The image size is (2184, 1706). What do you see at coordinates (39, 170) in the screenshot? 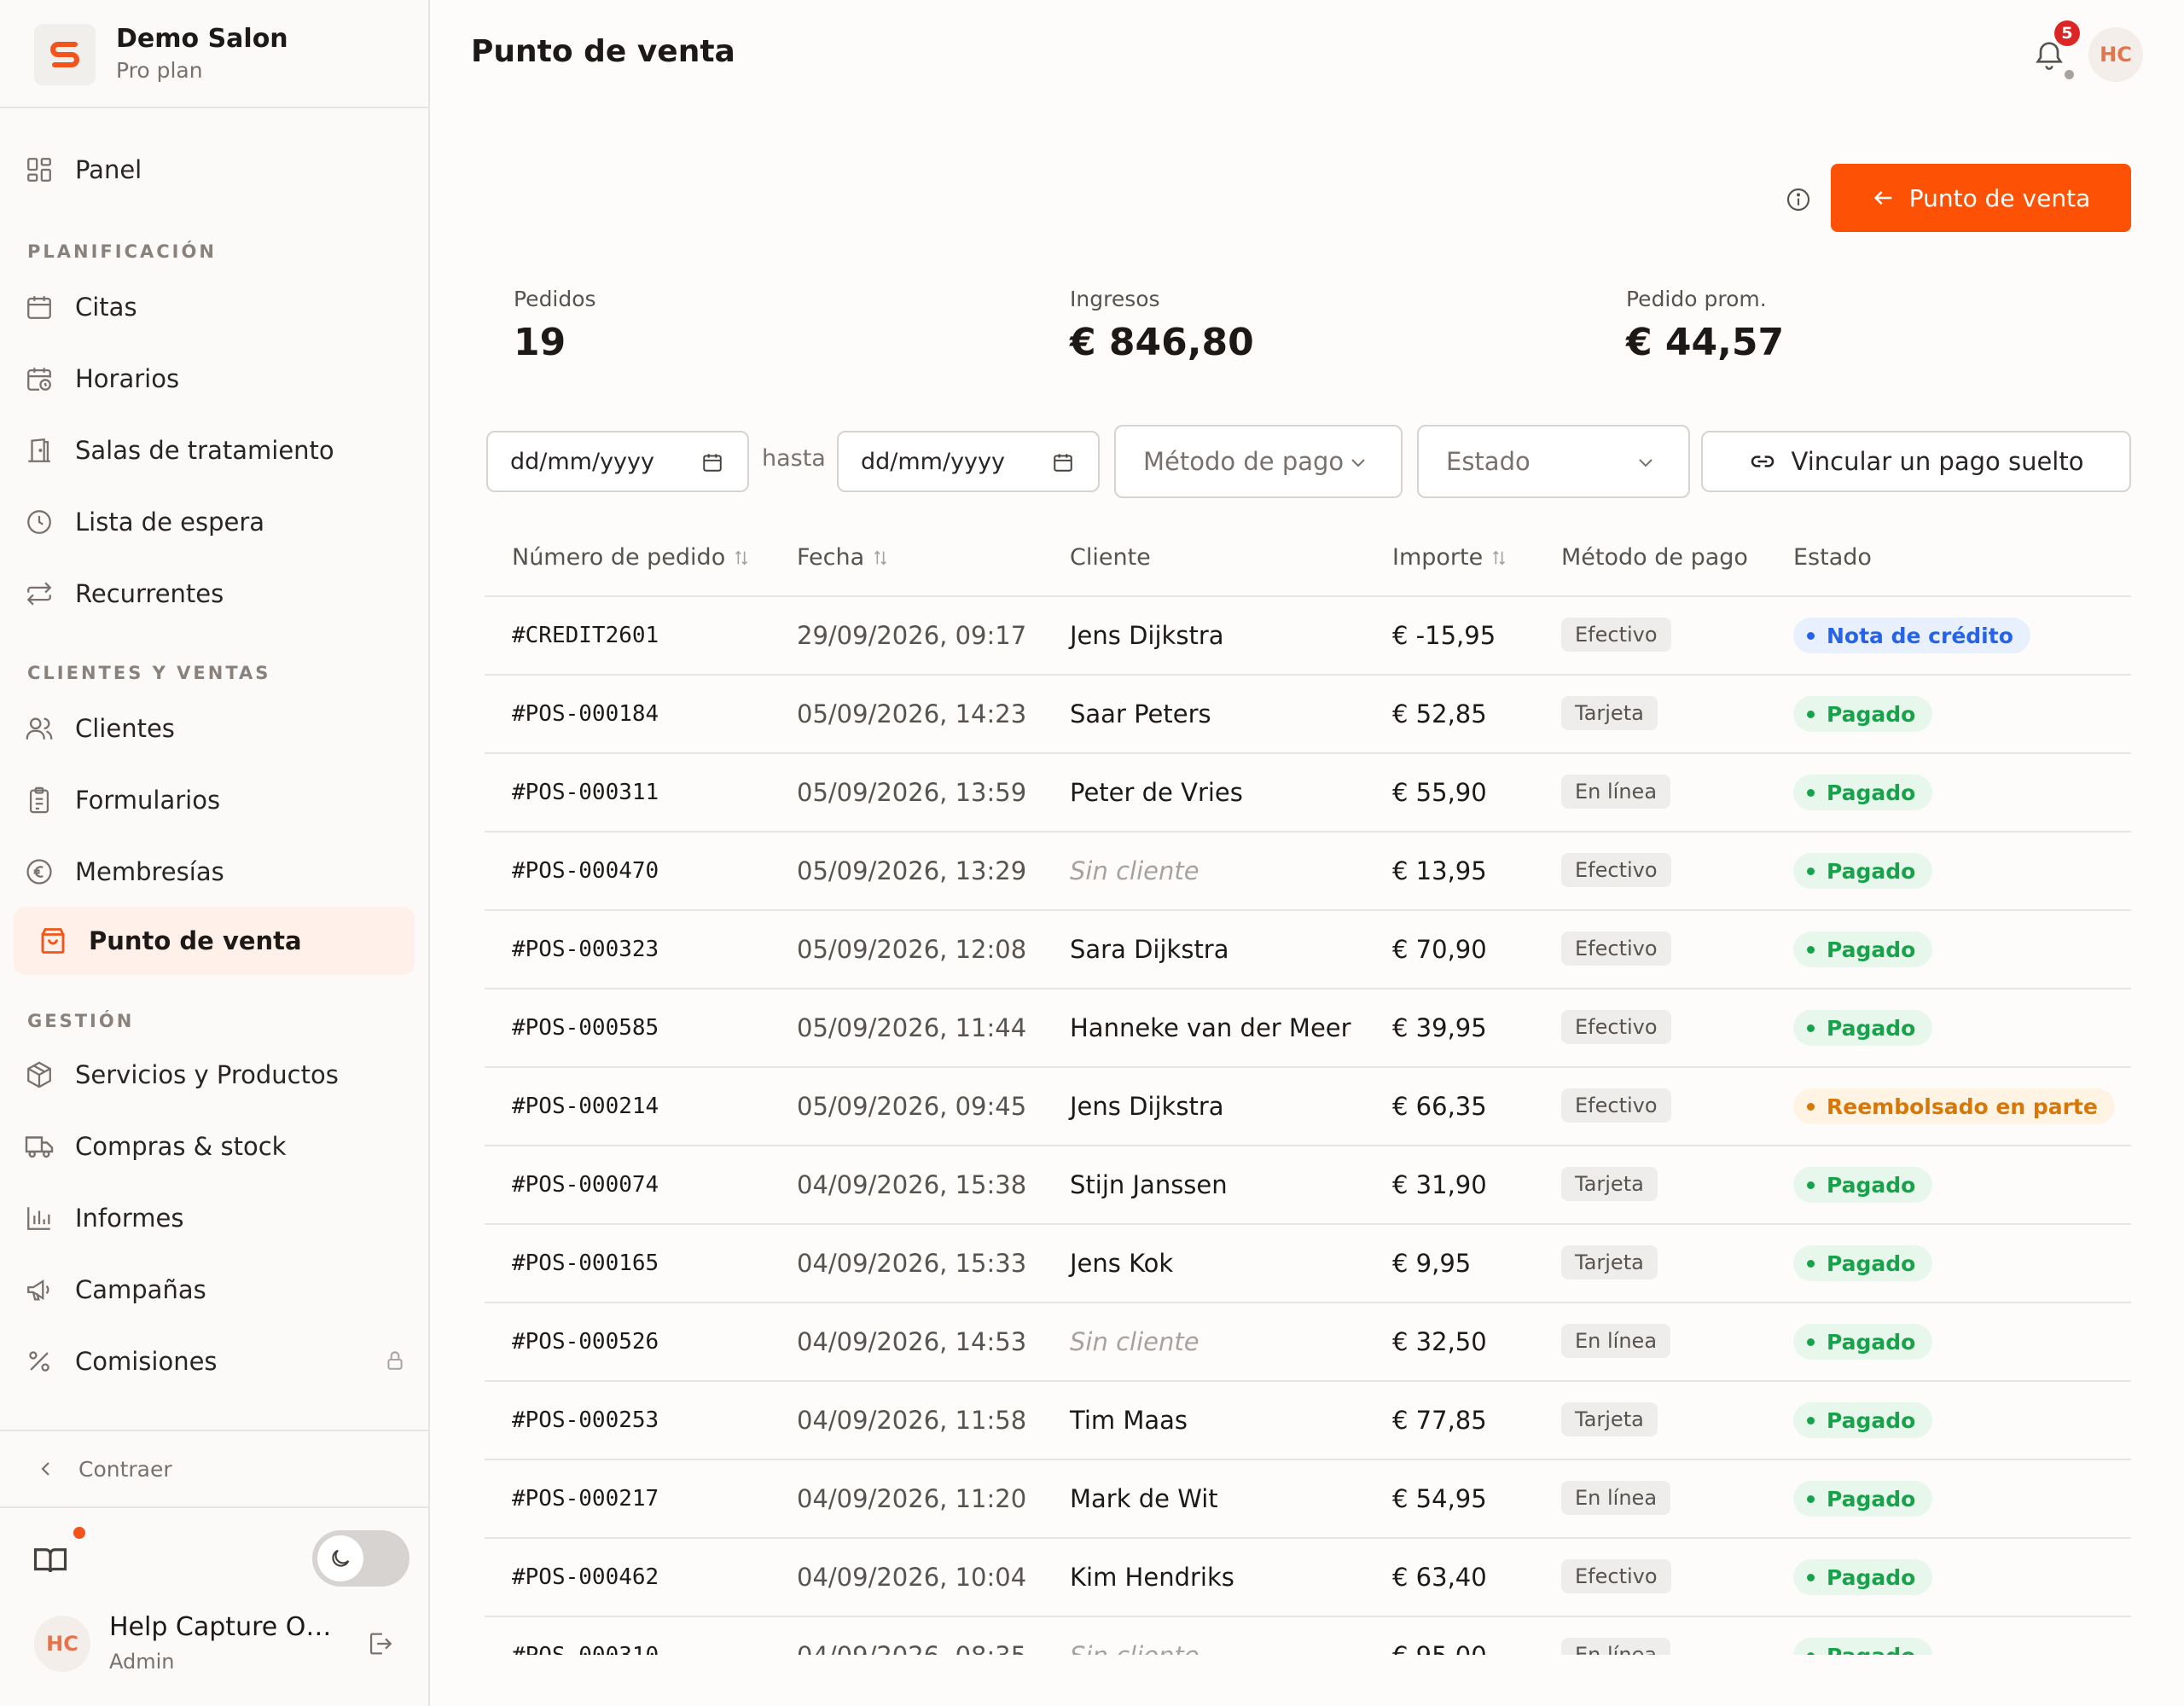
I see `dashboard-icon` at bounding box center [39, 170].